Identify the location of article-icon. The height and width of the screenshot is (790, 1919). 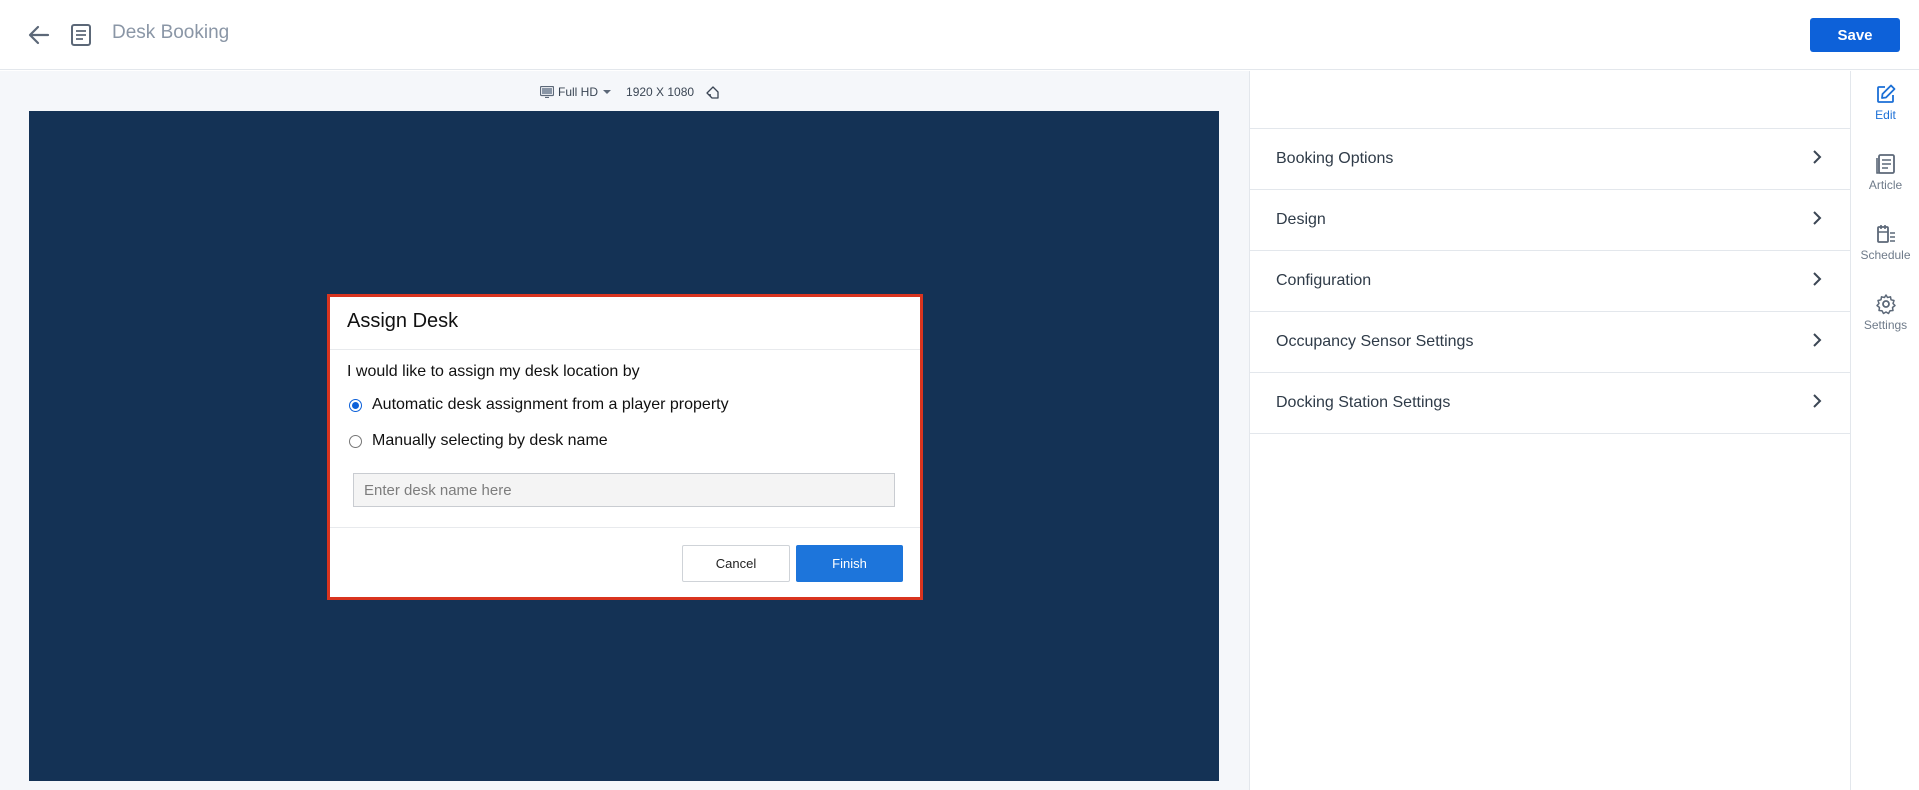
(1885, 164).